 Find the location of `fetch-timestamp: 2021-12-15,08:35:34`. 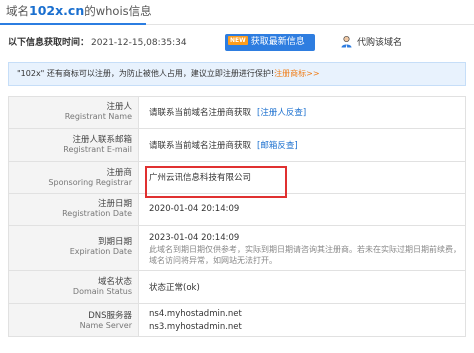

fetch-timestamp: 2021-12-15,08:35:34 is located at coordinates (139, 43).